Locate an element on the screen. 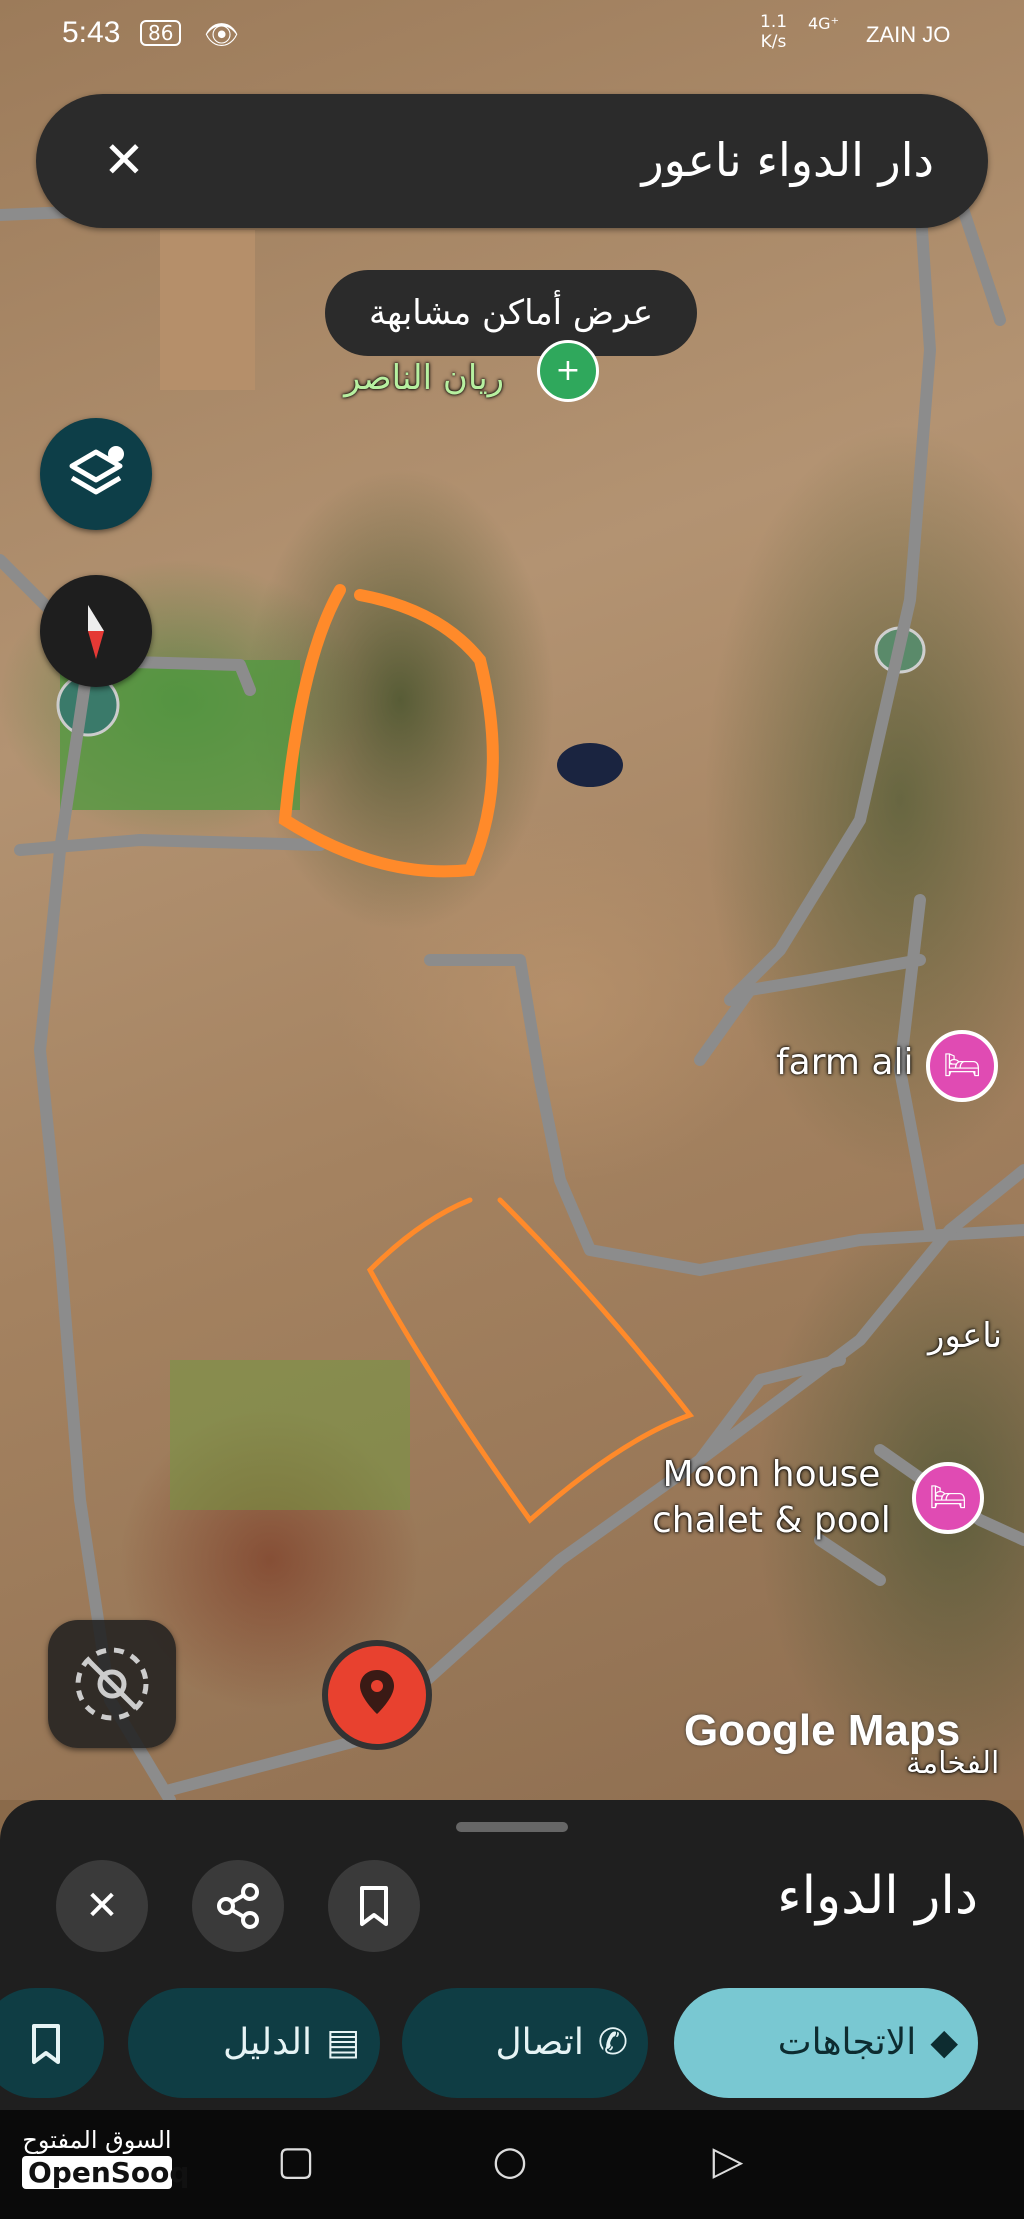 The image size is (1024, 2219). carrier-name: ZAIN JO is located at coordinates (908, 34).